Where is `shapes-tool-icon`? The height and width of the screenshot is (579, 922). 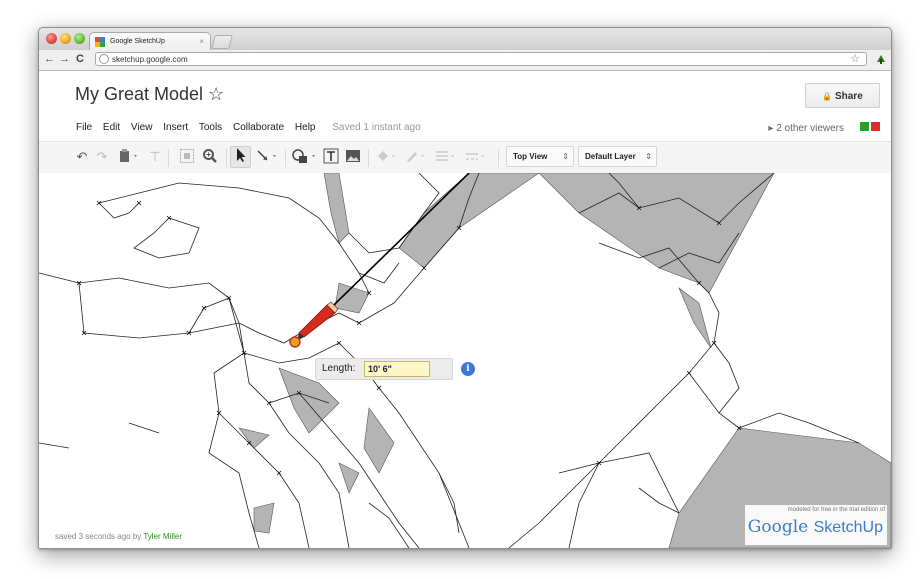 shapes-tool-icon is located at coordinates (305, 157).